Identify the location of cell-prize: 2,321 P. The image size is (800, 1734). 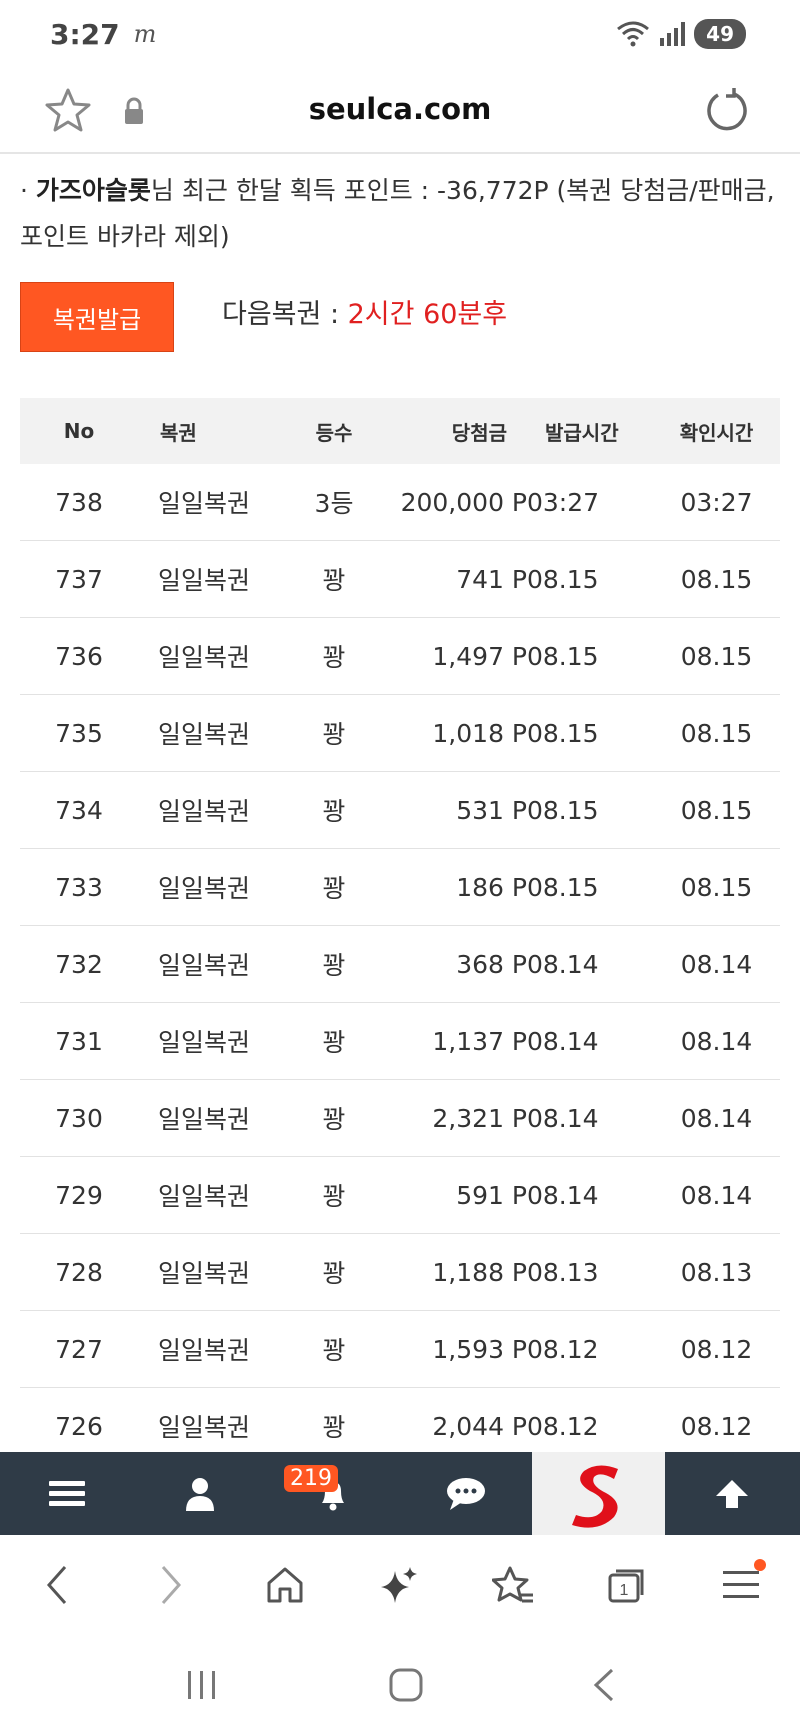
(479, 1118).